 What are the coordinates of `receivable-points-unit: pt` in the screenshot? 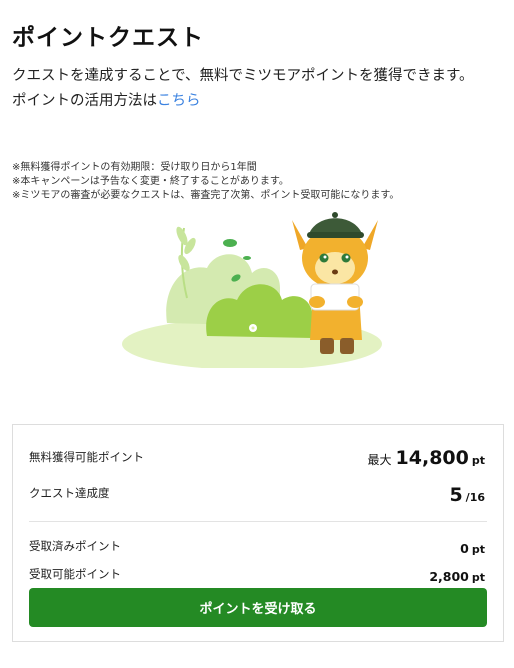 It's located at (478, 577).